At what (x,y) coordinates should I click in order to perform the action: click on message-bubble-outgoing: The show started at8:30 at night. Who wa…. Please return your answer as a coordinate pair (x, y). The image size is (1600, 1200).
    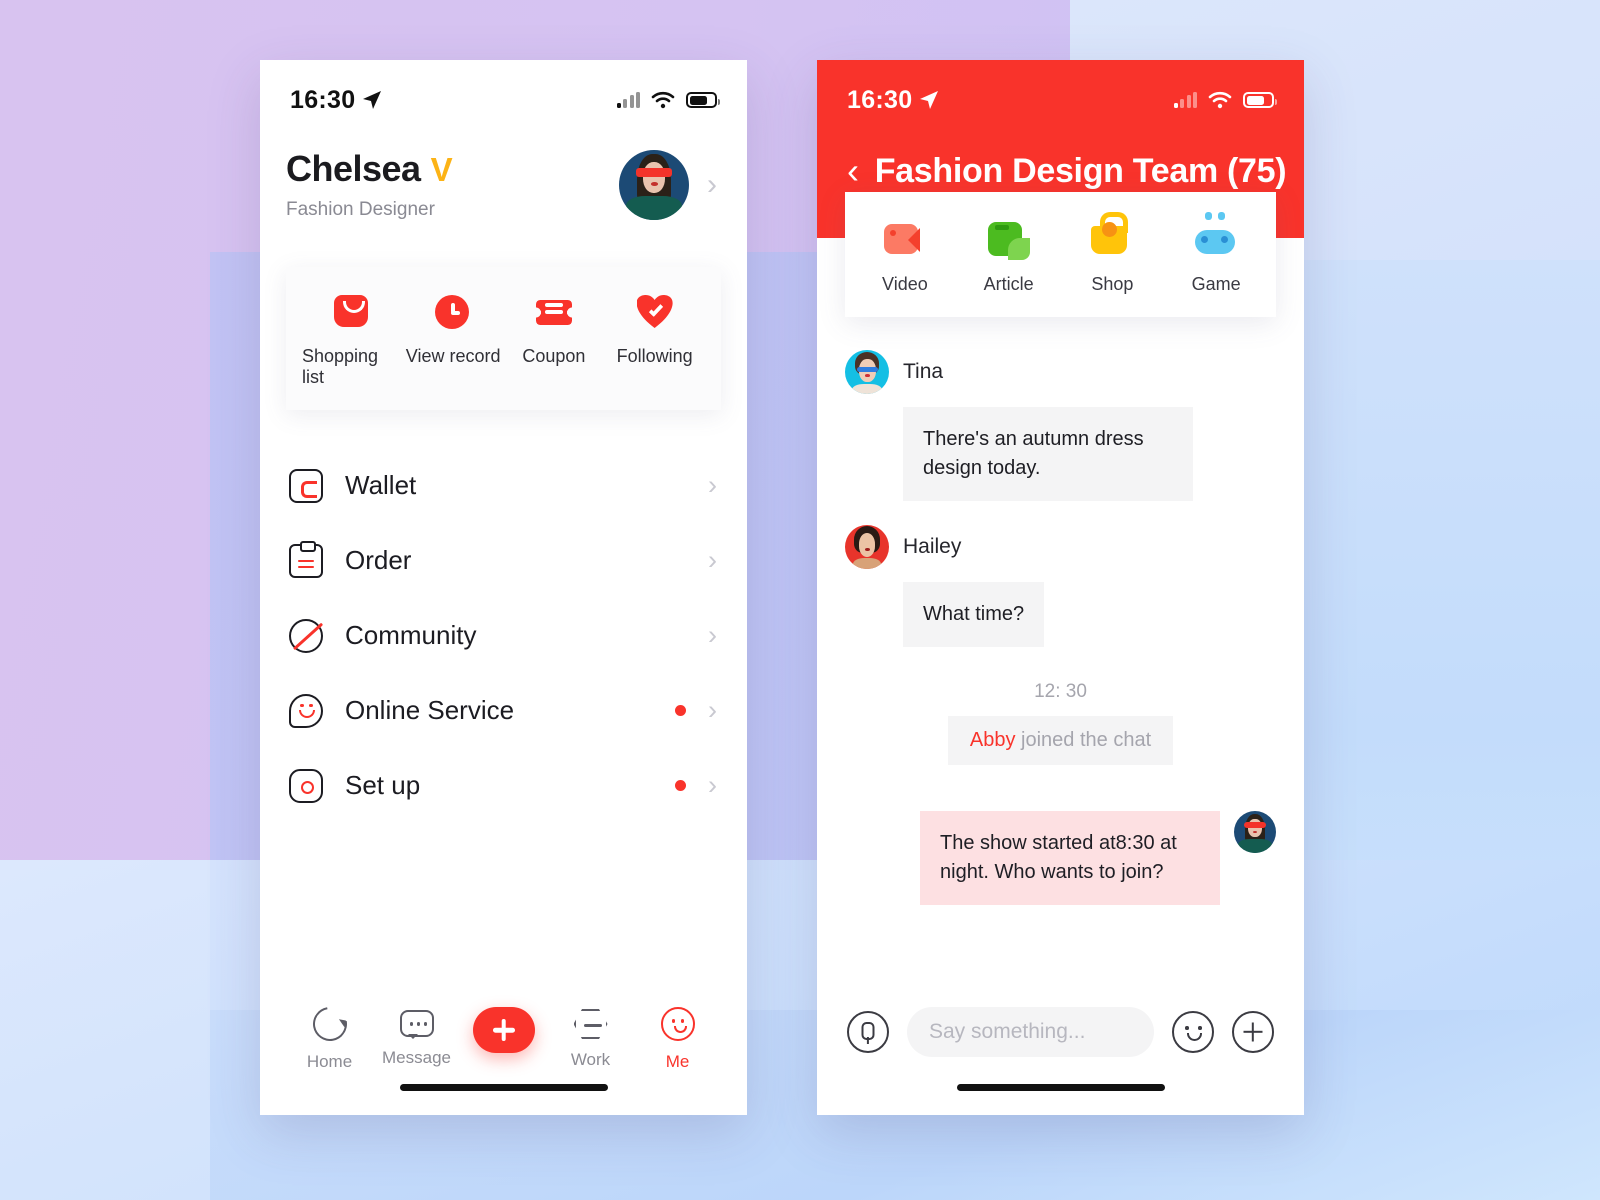
    Looking at the image, I should click on (1070, 858).